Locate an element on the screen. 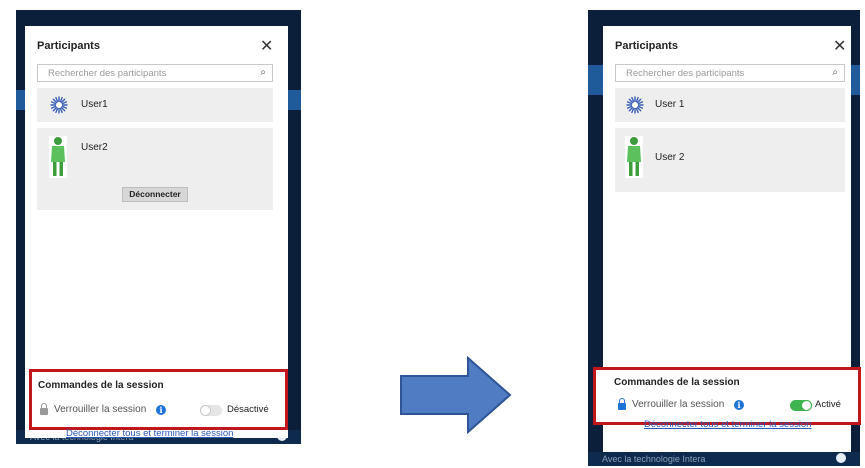 The width and height of the screenshot is (865, 468). participant-row-user2: User 2 is located at coordinates (730, 160).